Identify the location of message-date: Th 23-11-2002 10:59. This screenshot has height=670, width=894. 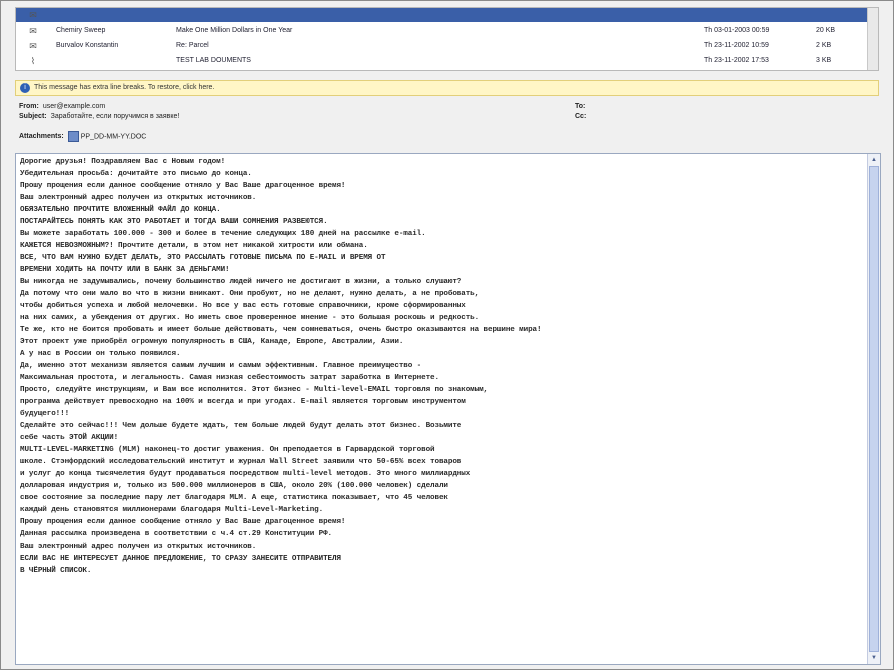
(736, 45).